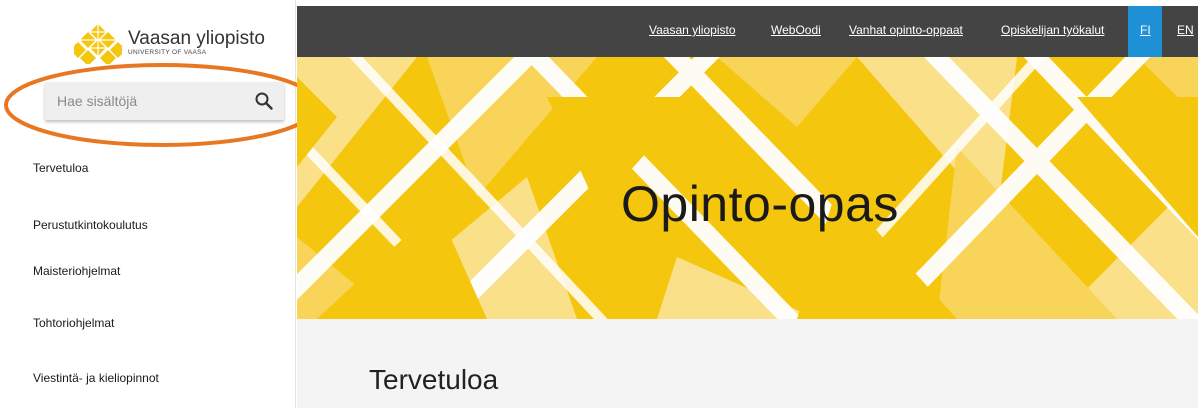 The height and width of the screenshot is (408, 1198). I want to click on toplink-opiskelijan-tyokalut: Opiskelijan työkalut, so click(1052, 30).